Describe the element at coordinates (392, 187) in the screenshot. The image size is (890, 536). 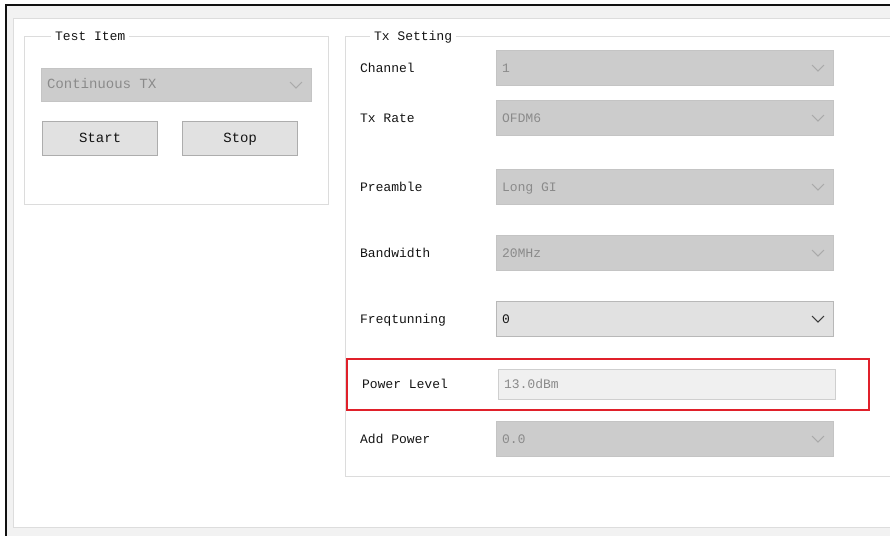
I see `field-label: Preamble` at that location.